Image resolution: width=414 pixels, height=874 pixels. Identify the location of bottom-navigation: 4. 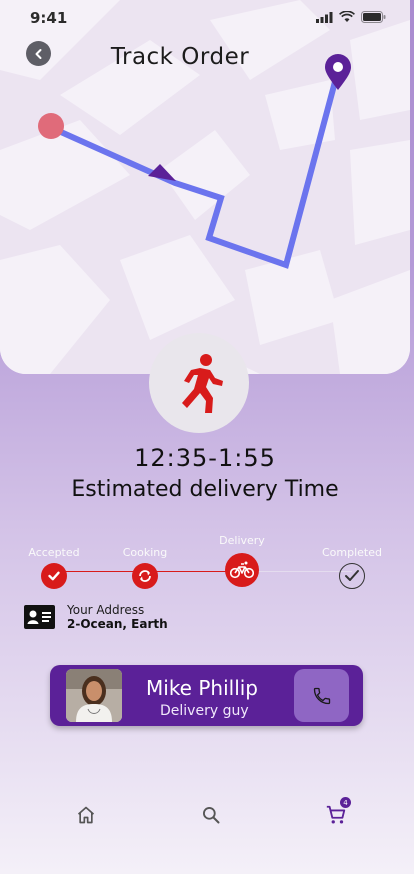
(205, 816).